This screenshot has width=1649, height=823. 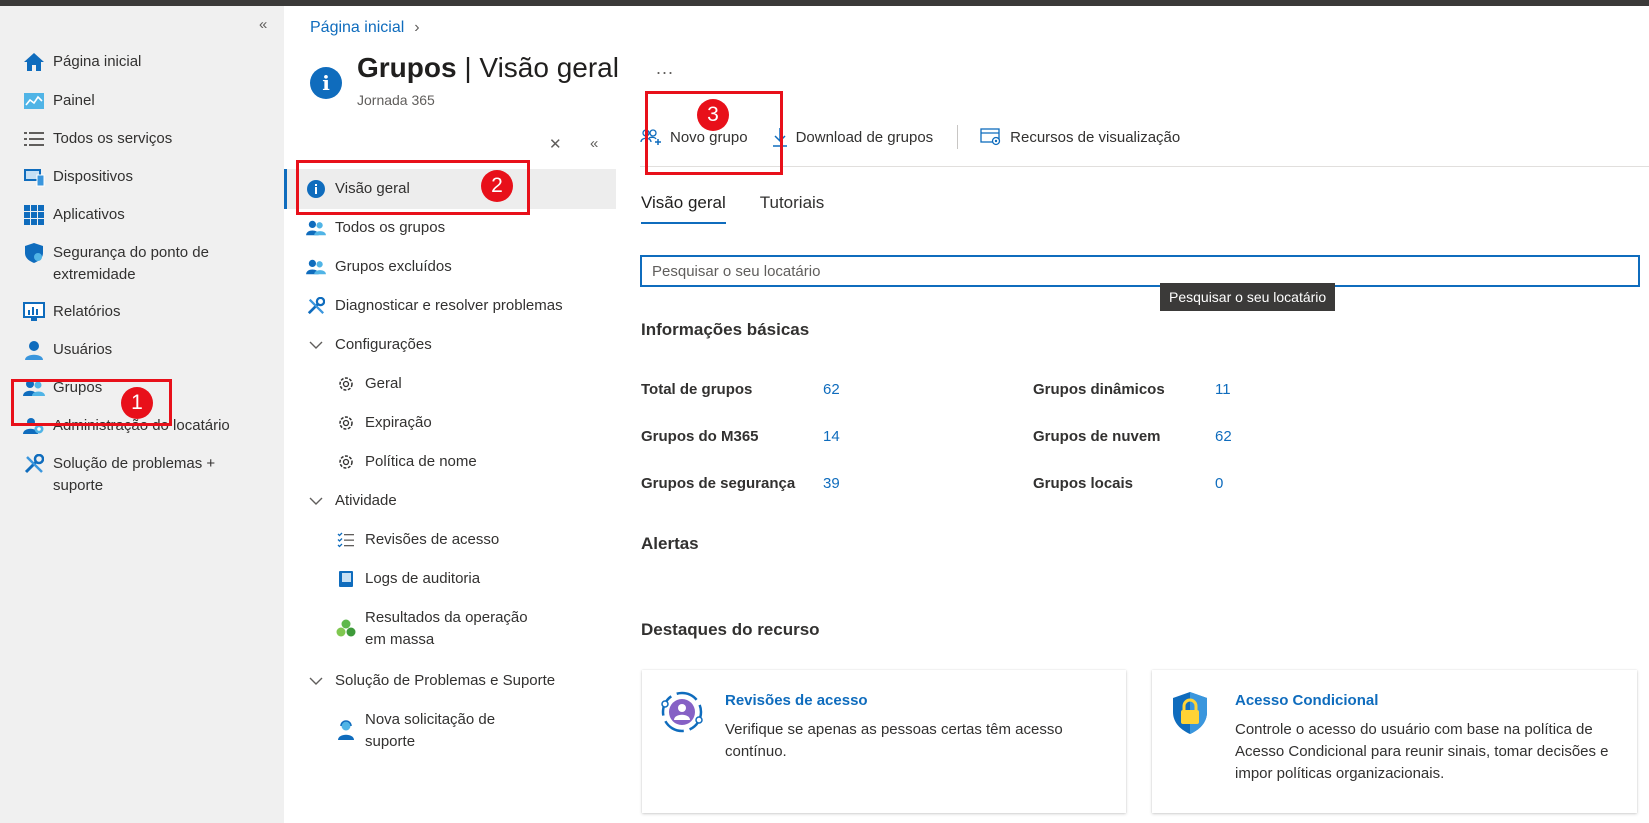 What do you see at coordinates (73, 215) in the screenshot?
I see `nav-item-apps: Aplicativos` at bounding box center [73, 215].